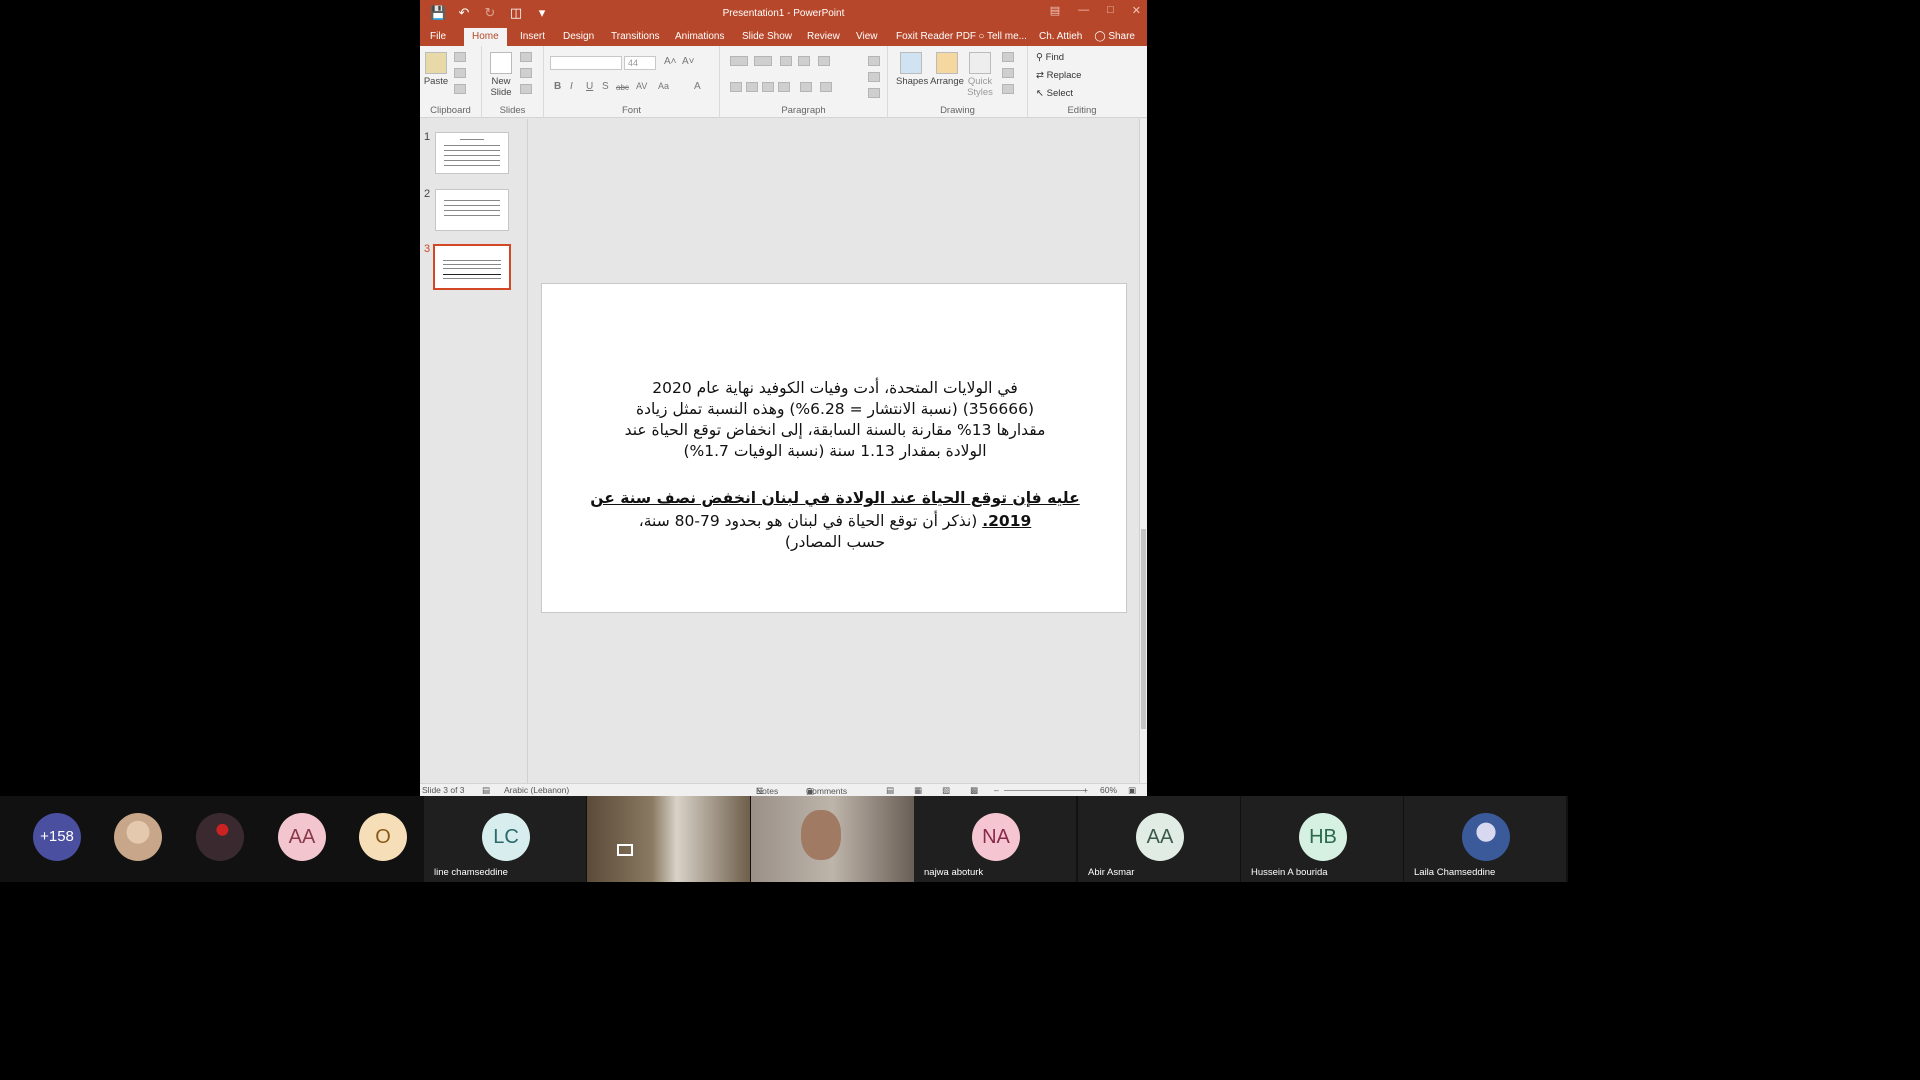 Image resolution: width=1920 pixels, height=1080 pixels. I want to click on change-case-button: Aa, so click(663, 86).